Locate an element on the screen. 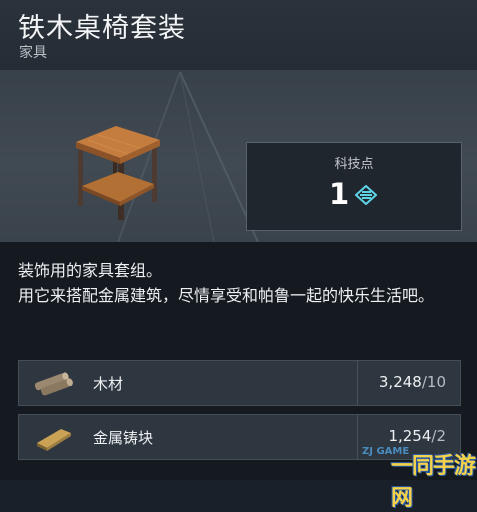 Image resolution: width=477 pixels, height=512 pixels. tech-point-label: 科技点 is located at coordinates (354, 164).